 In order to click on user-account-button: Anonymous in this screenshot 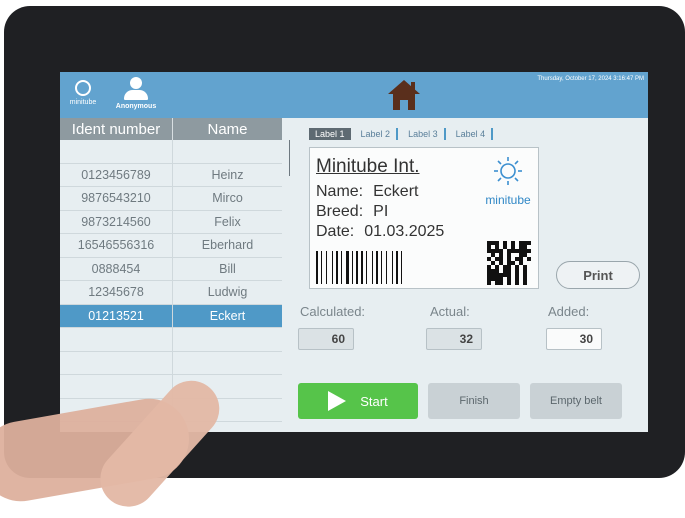, I will do `click(136, 96)`.